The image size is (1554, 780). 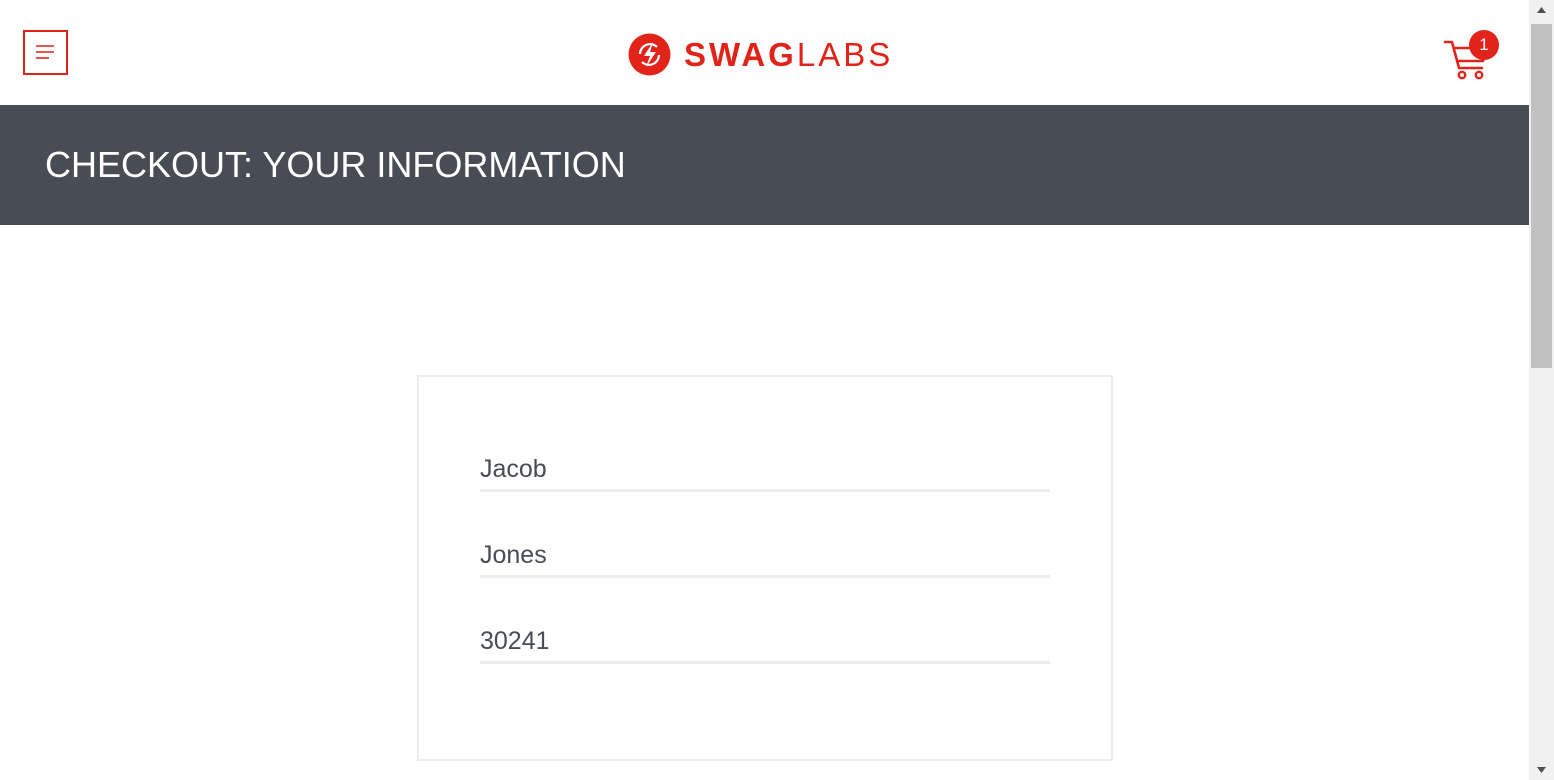 I want to click on scroll-down-arrow-icon, so click(x=1541, y=770).